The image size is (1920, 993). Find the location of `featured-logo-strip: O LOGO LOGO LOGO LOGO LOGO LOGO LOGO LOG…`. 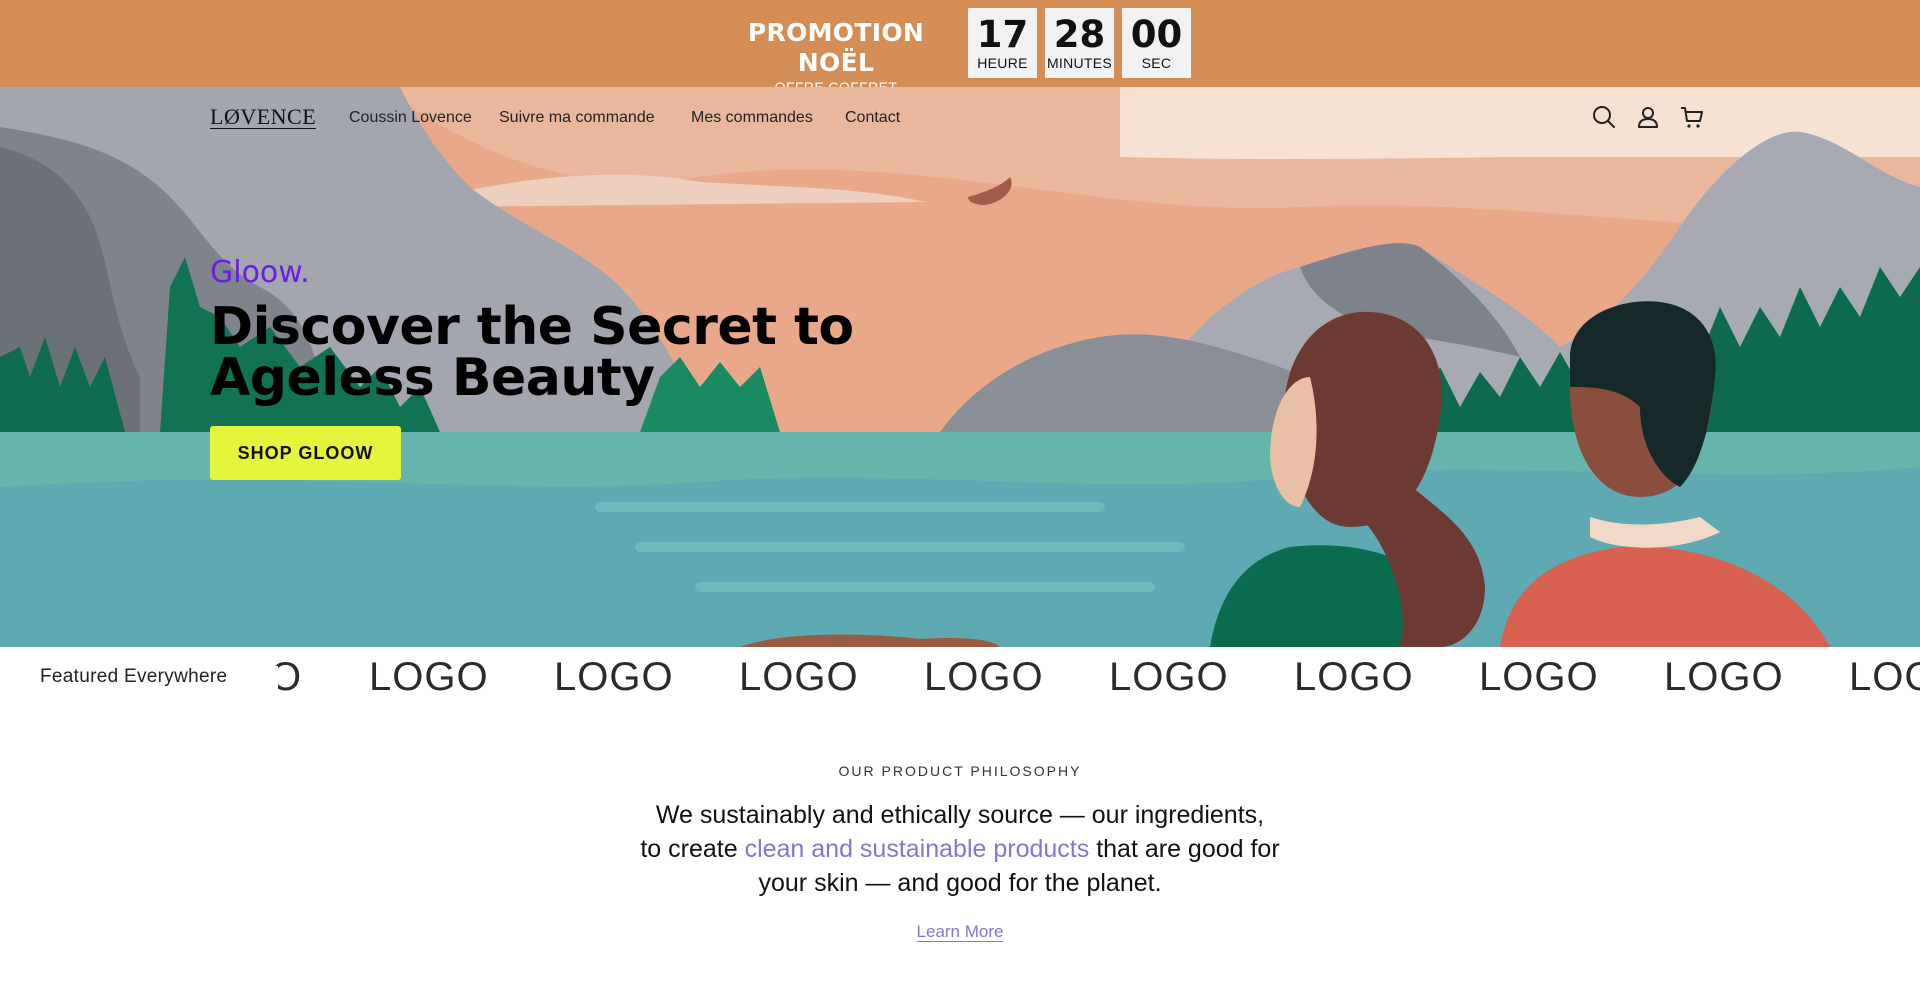

featured-logo-strip: O LOGO LOGO LOGO LOGO LOGO LOGO LOGO LOG… is located at coordinates (960, 678).